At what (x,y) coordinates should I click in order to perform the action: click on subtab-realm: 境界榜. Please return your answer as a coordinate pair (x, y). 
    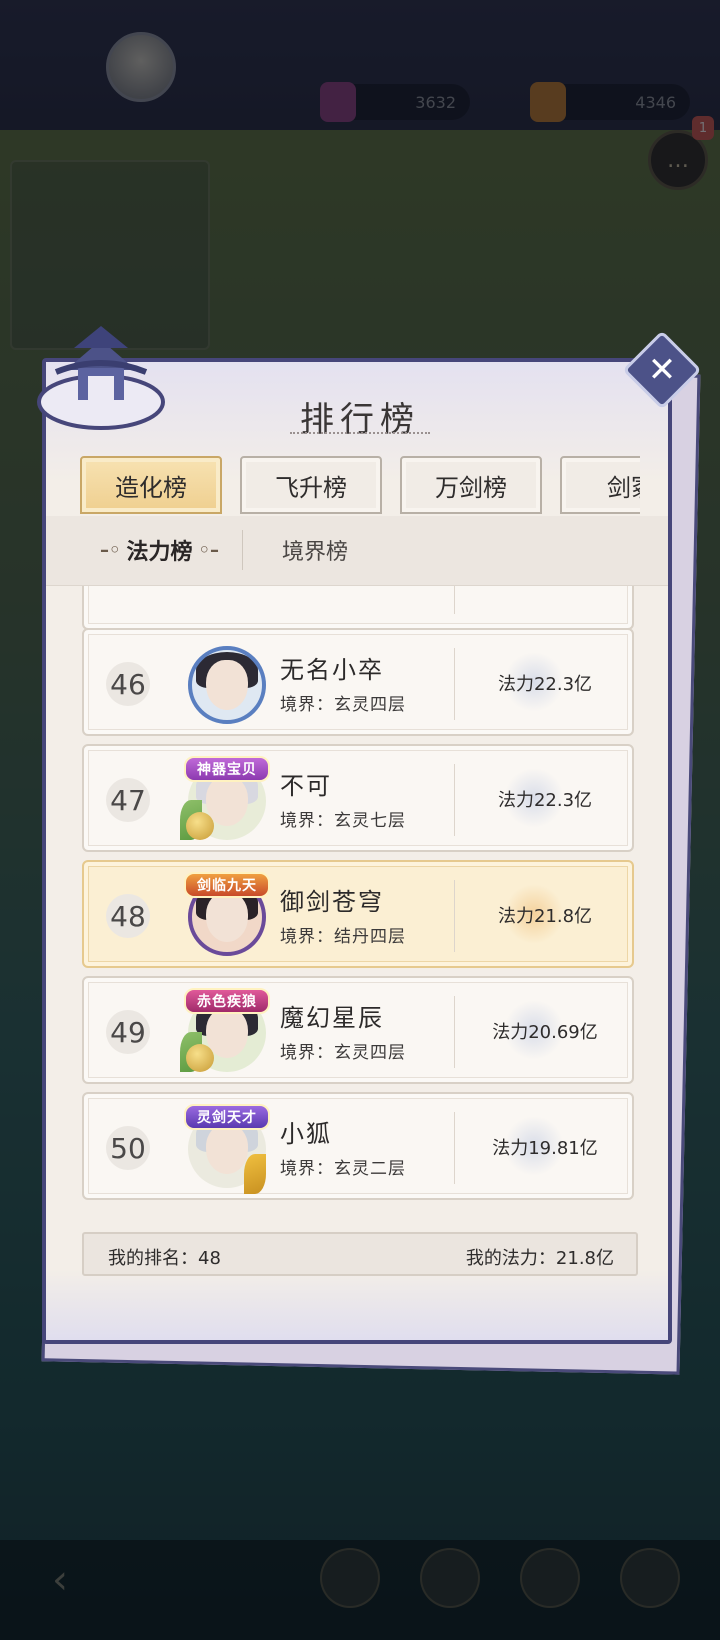
    Looking at the image, I should click on (315, 550).